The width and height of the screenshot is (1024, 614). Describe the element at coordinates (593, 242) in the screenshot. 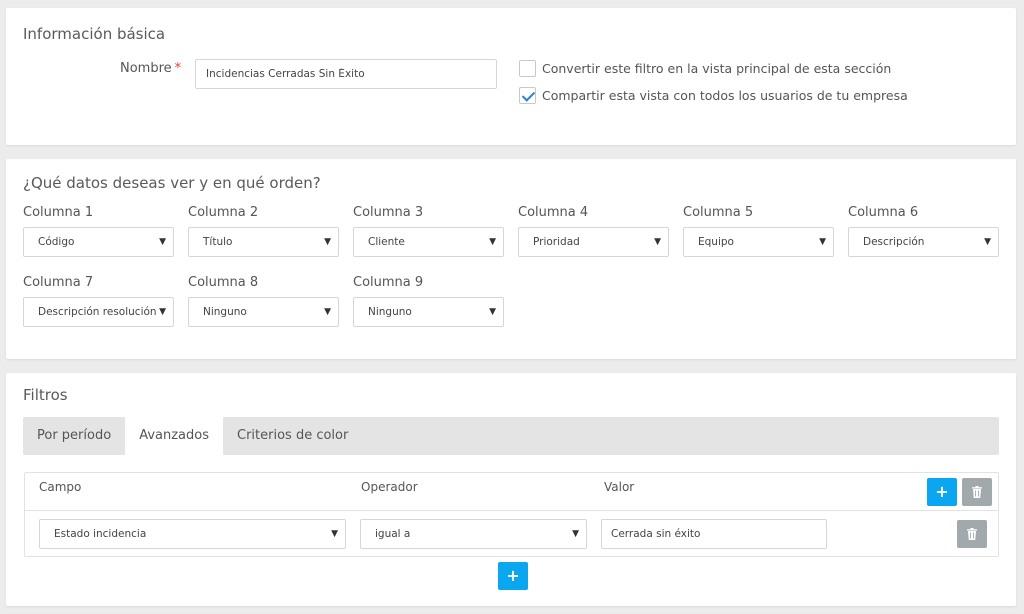

I see `column-4-select: Prioridad ▼` at that location.